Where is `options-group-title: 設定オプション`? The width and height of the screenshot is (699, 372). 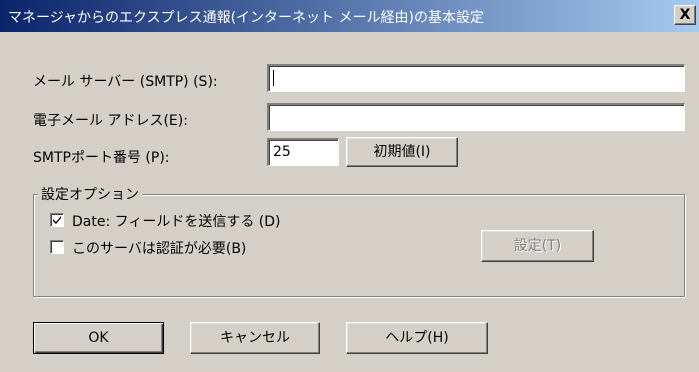 options-group-title: 設定オプション is located at coordinates (90, 194).